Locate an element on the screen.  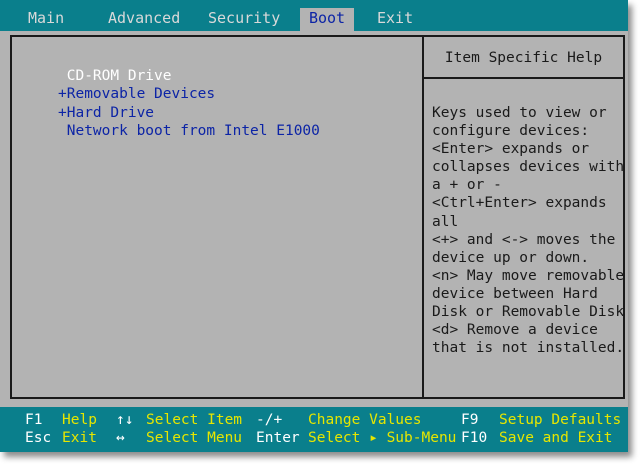
help-line: all is located at coordinates (445, 221).